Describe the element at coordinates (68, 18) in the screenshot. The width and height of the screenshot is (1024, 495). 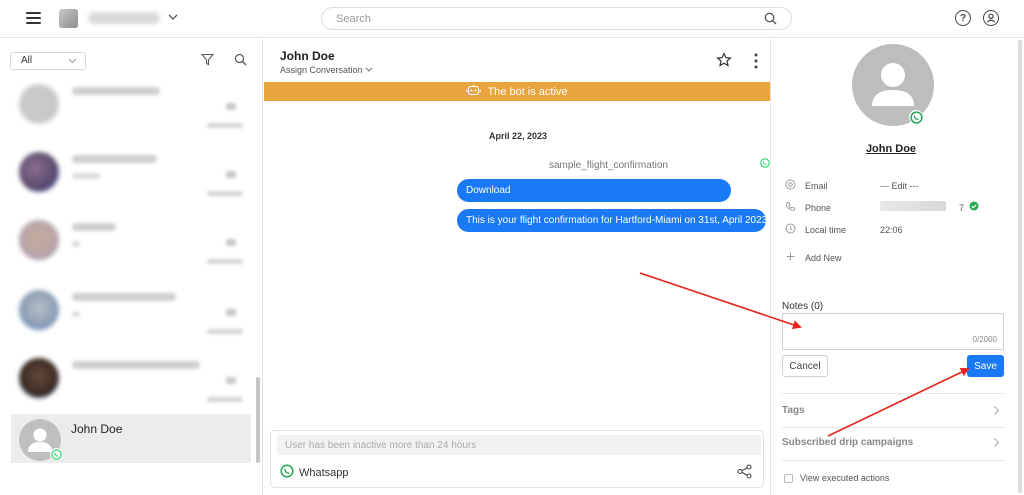
I see `workspace-logo` at that location.